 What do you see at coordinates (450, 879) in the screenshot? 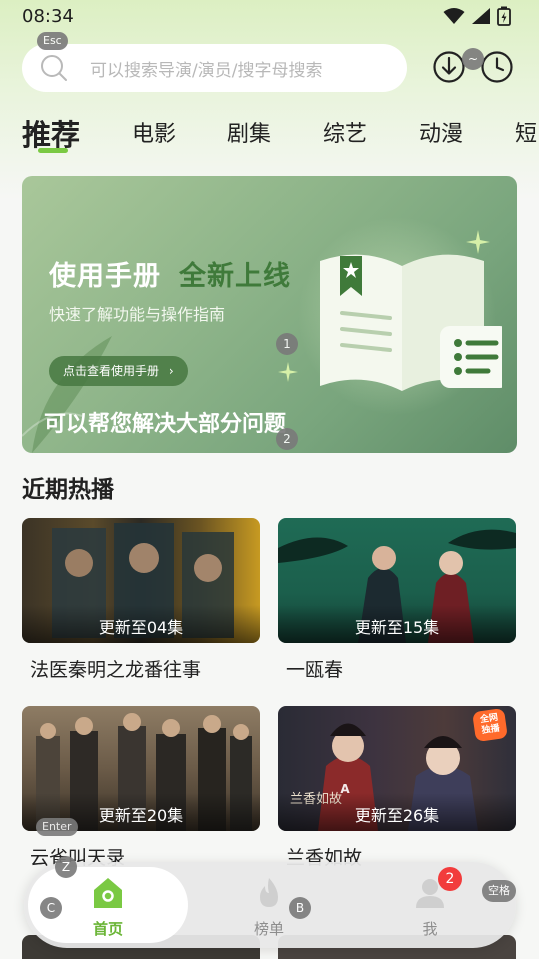
I see `notification-badge: 2` at bounding box center [450, 879].